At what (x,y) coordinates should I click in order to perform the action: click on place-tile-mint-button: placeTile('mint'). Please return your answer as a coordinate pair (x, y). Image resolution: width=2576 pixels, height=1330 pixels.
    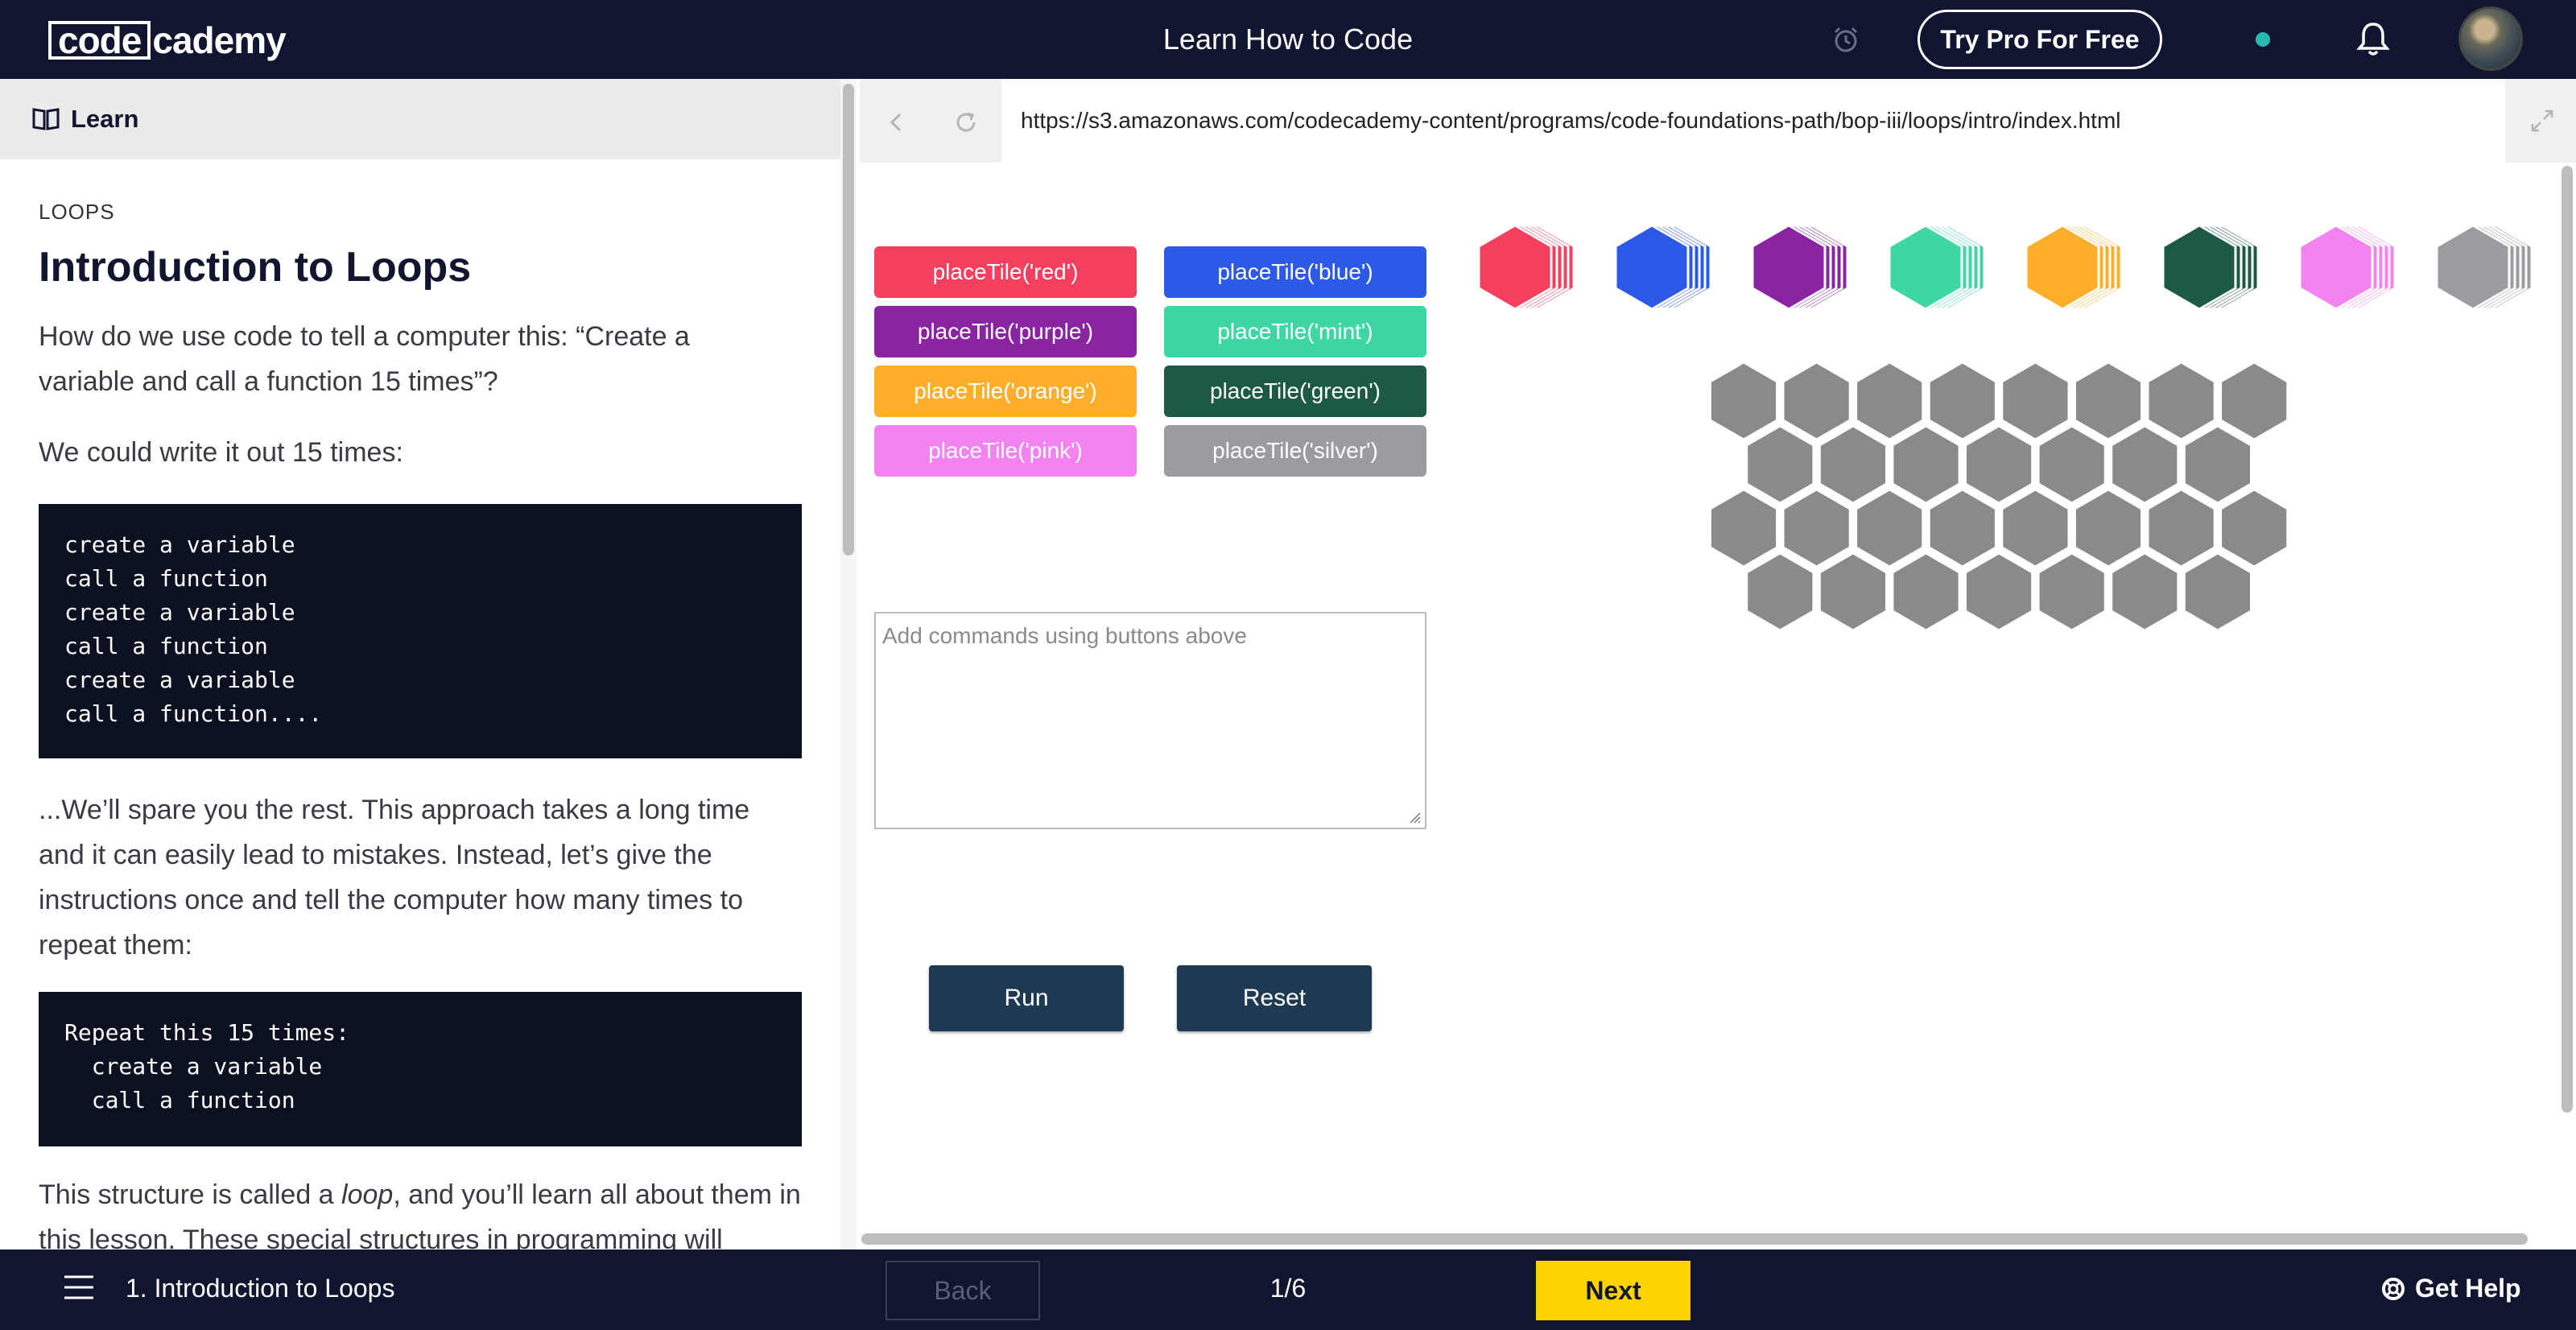
    Looking at the image, I should click on (1295, 332).